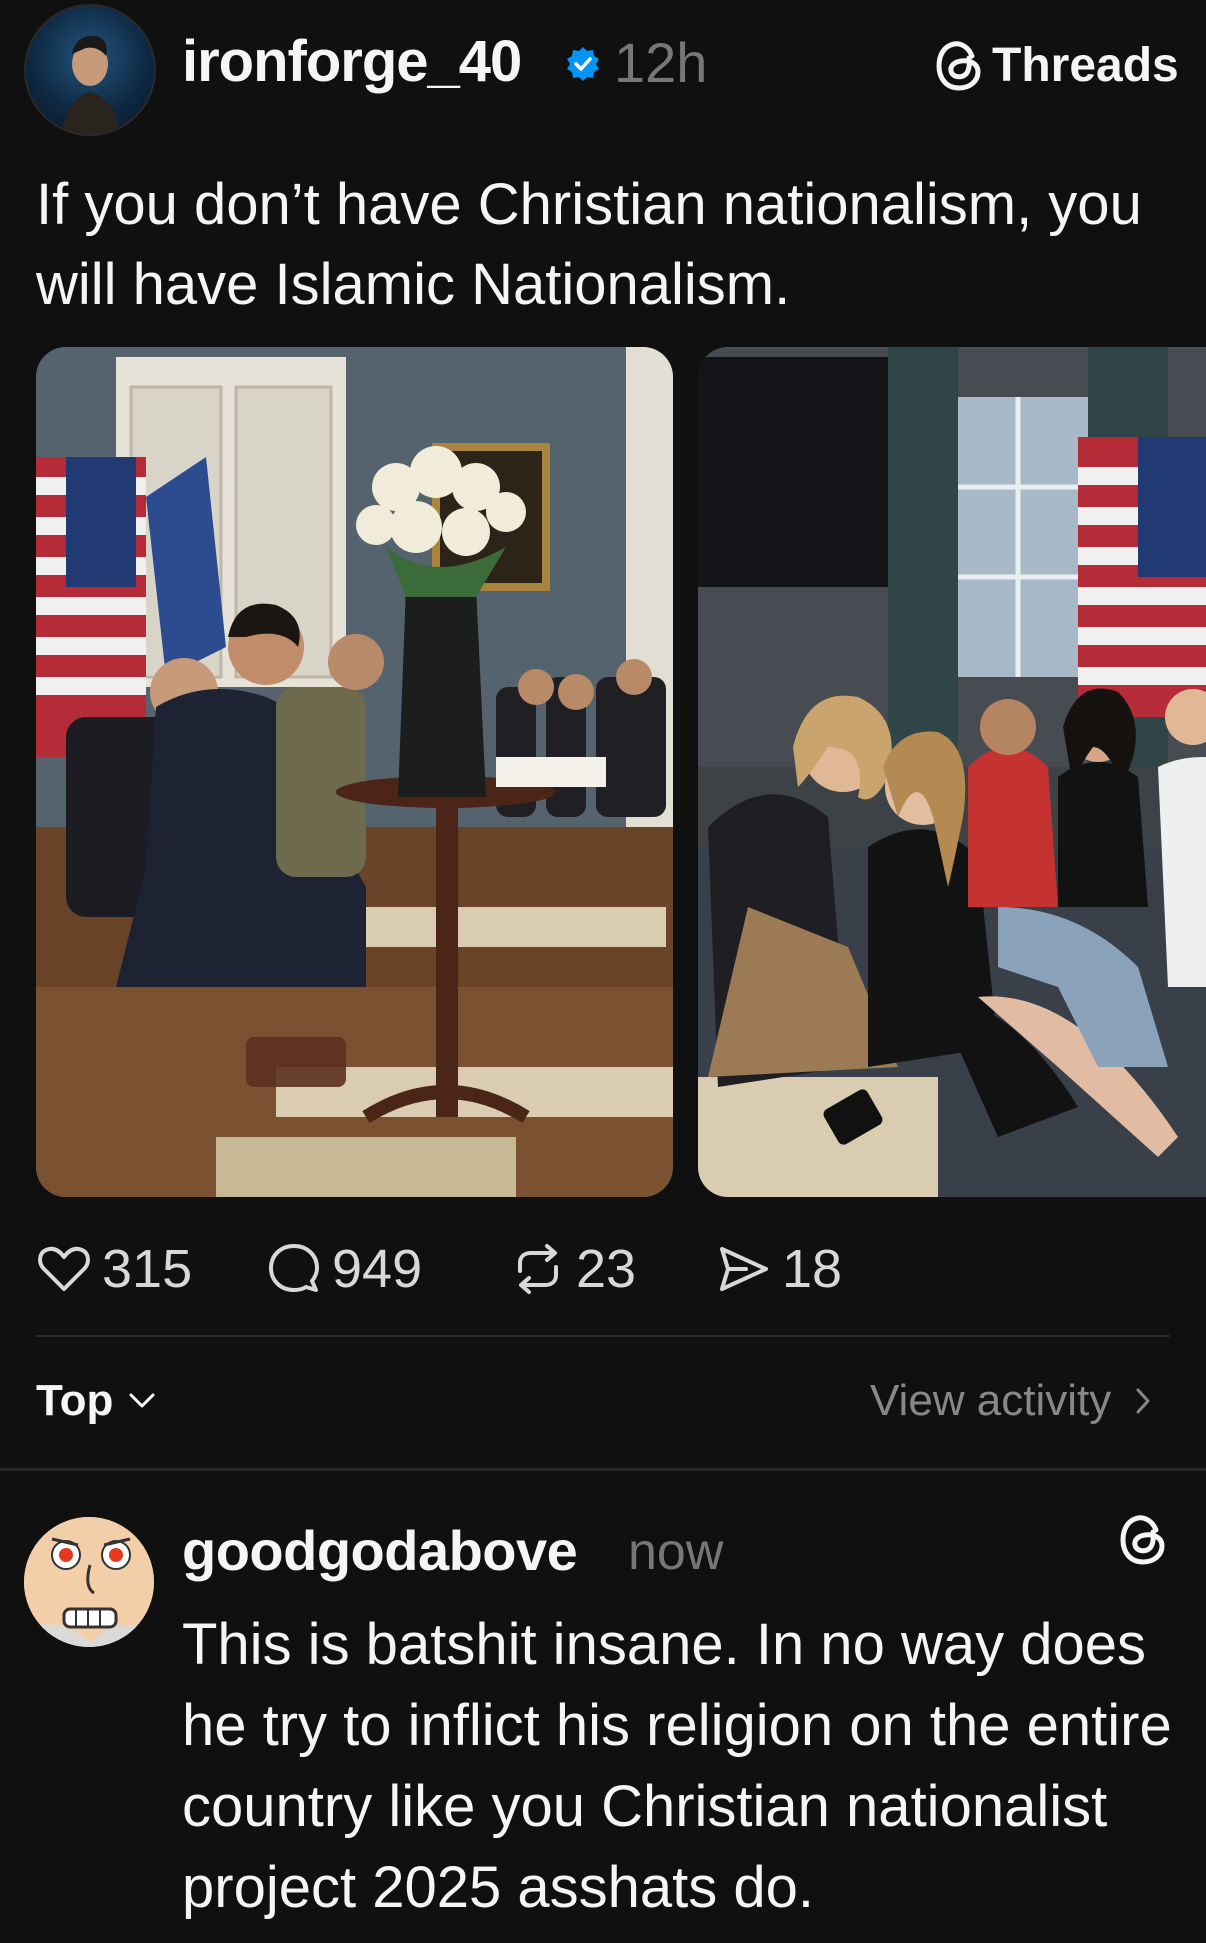  I want to click on comment-button: 949, so click(344, 1269).